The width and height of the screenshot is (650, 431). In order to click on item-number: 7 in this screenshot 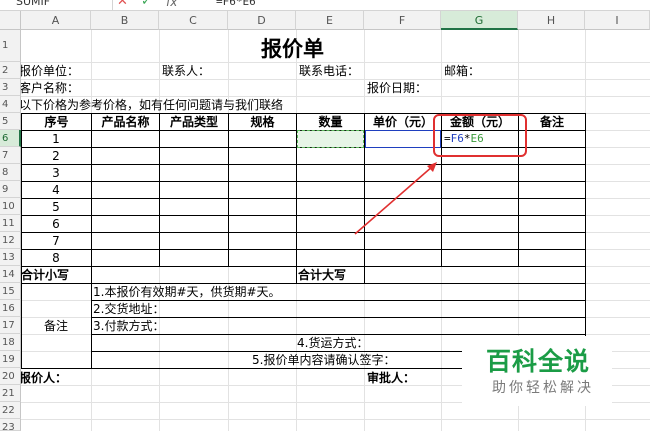, I will do `click(56, 241)`.